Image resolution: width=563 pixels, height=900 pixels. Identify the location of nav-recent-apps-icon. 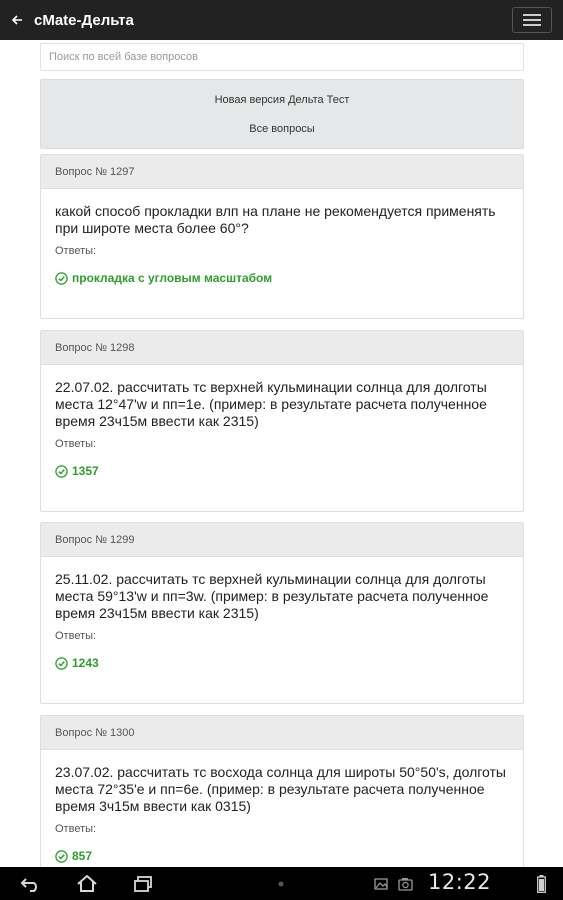
(143, 883).